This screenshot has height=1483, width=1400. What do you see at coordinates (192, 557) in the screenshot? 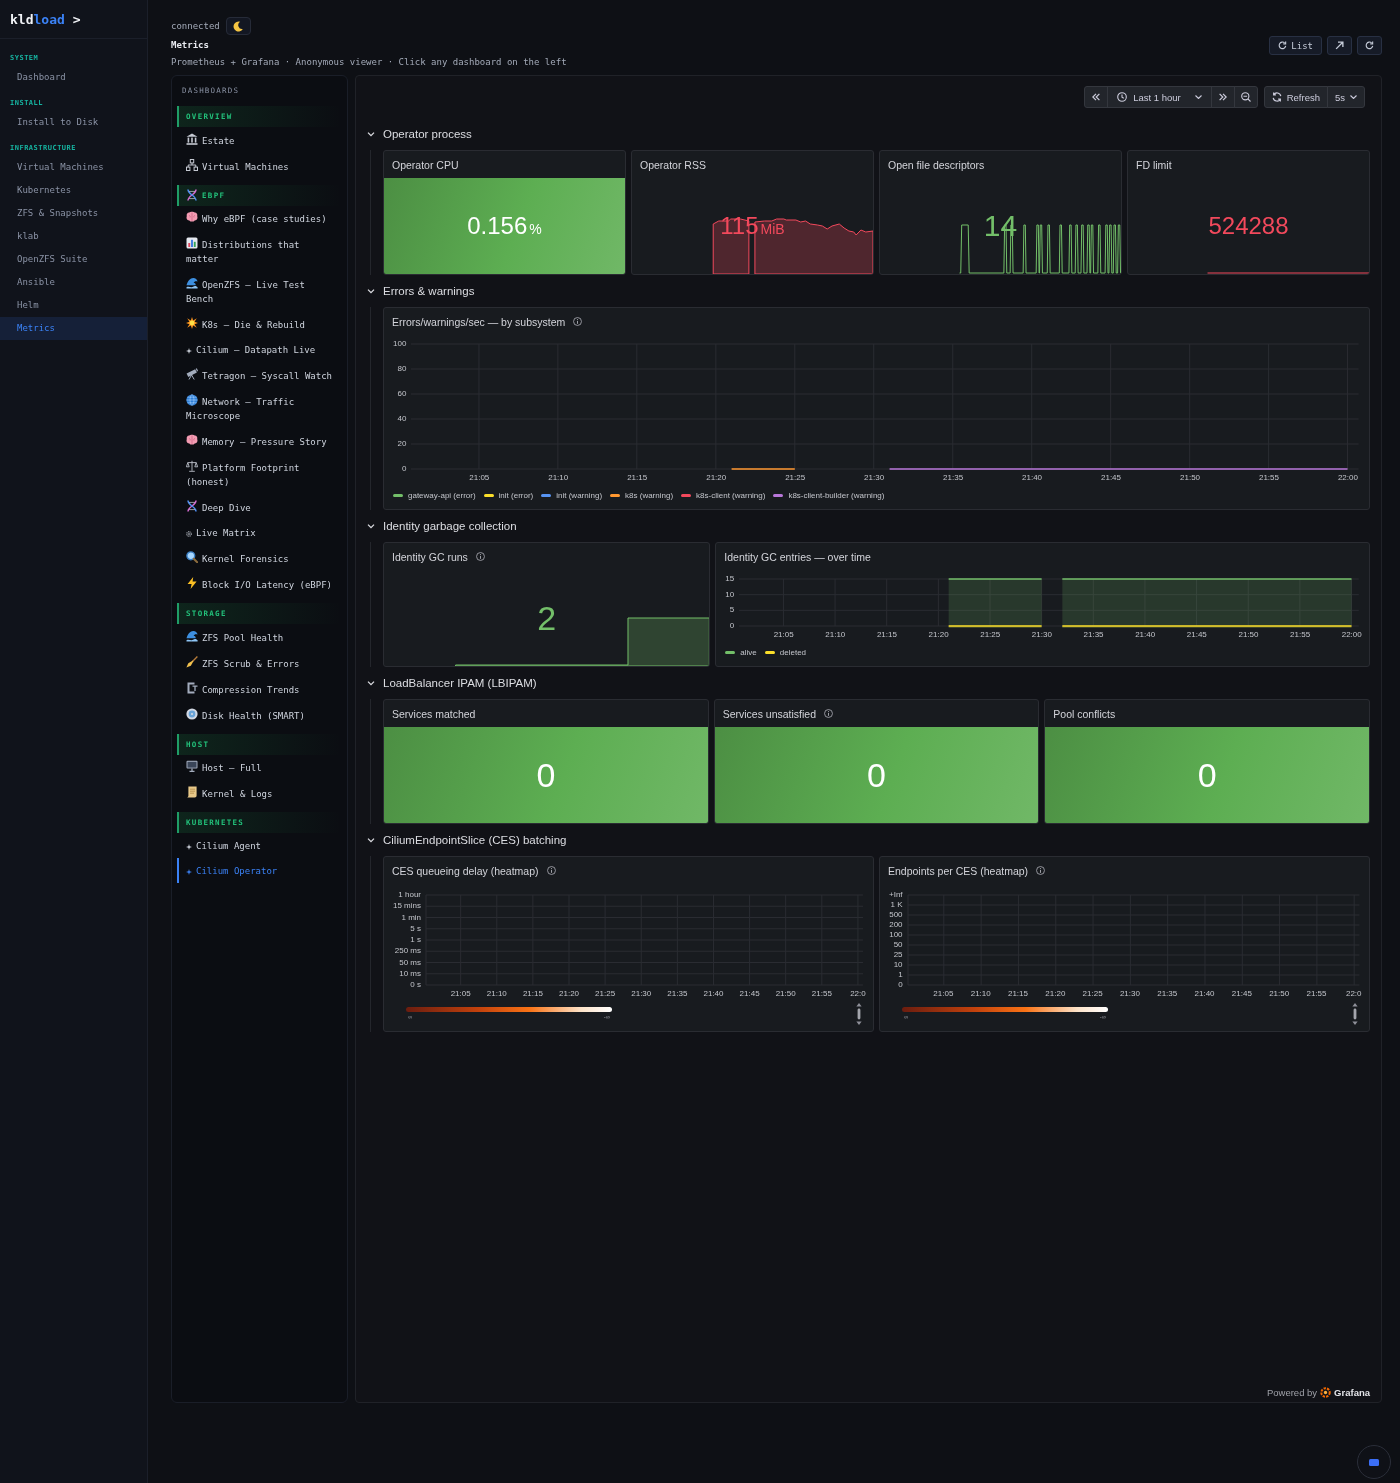
I see `magnifier-icon` at bounding box center [192, 557].